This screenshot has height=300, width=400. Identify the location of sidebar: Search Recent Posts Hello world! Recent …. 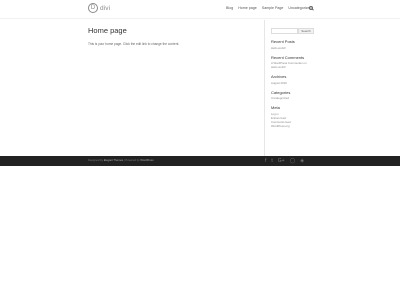
(293, 78).